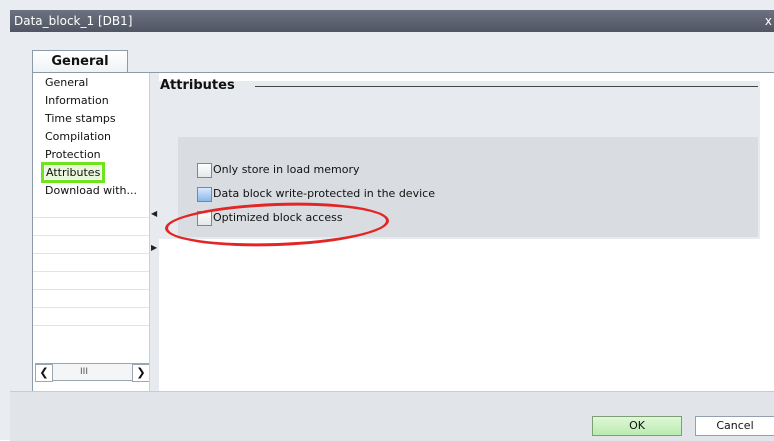 This screenshot has height=441, width=774. What do you see at coordinates (78, 136) in the screenshot?
I see `sidebar-item-compilation: Compilation` at bounding box center [78, 136].